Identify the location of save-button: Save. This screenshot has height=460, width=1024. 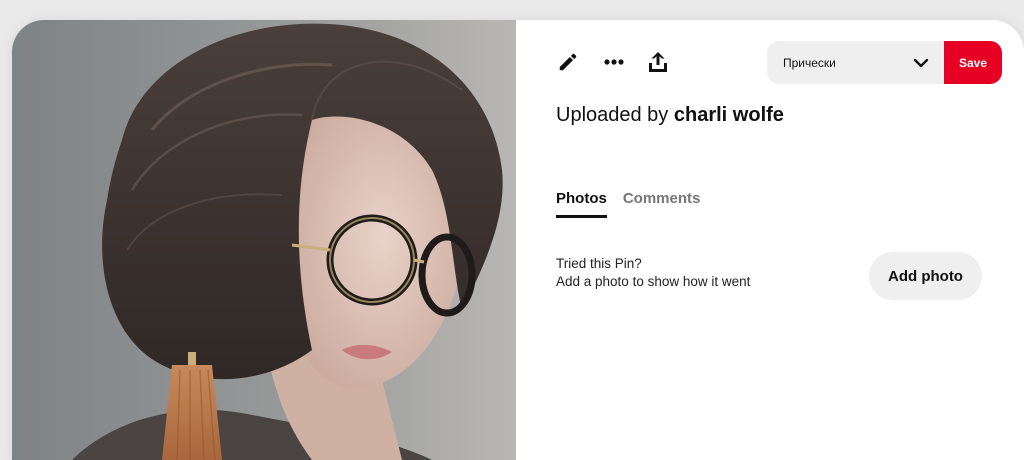
(973, 62).